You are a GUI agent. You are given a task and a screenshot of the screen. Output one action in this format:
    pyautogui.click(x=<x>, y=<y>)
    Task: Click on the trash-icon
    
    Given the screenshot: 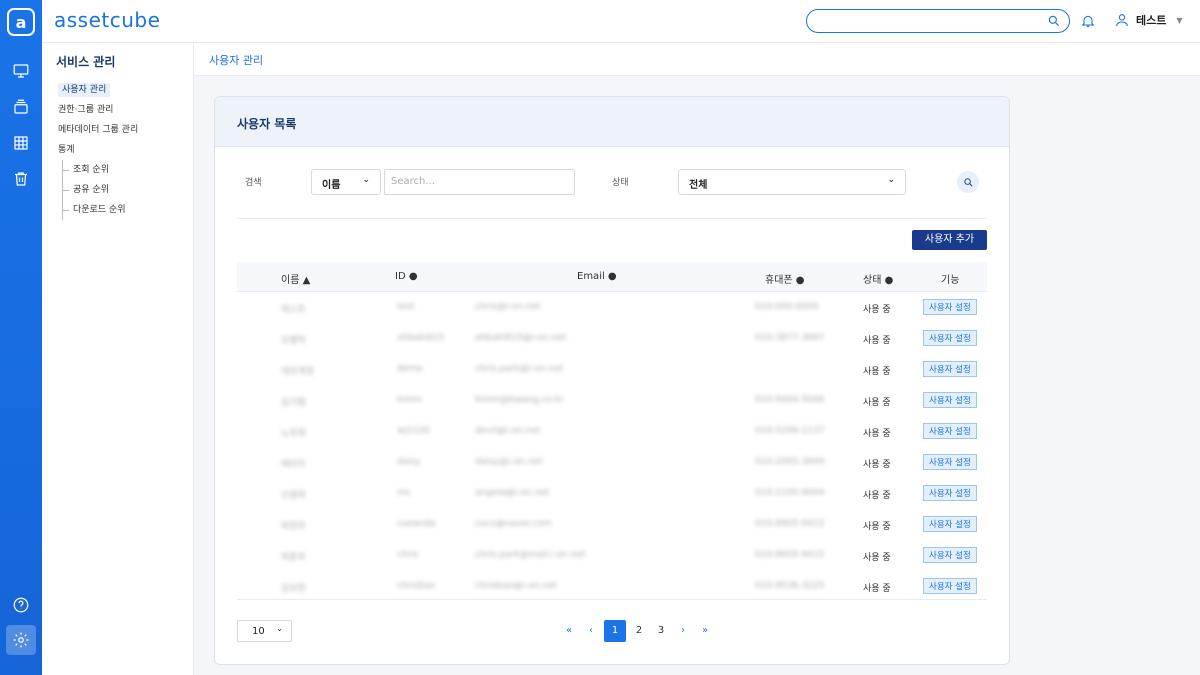 What is the action you would take?
    pyautogui.click(x=21, y=179)
    